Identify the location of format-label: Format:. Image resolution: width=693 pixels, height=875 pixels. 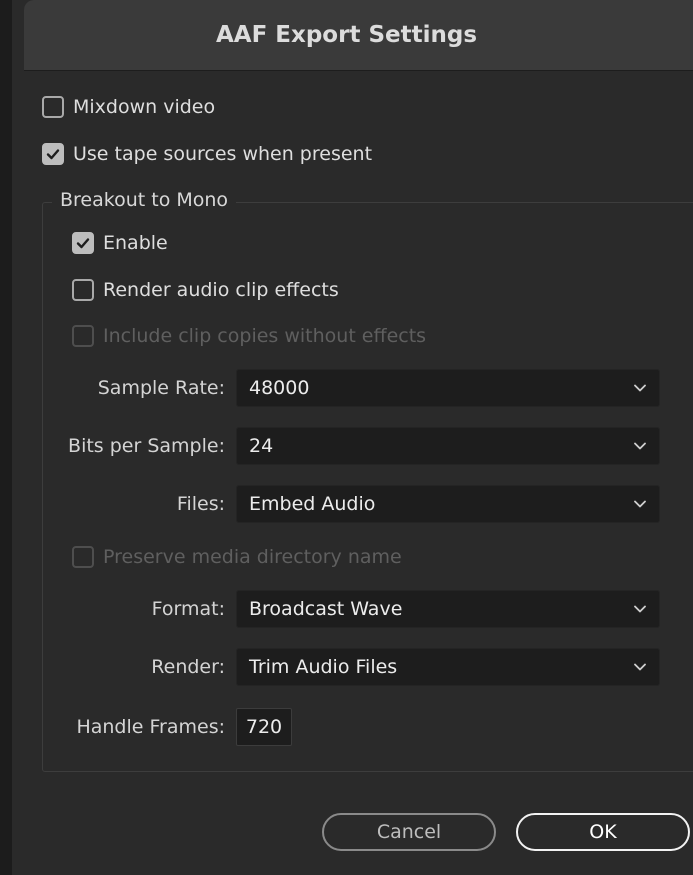
(188, 609).